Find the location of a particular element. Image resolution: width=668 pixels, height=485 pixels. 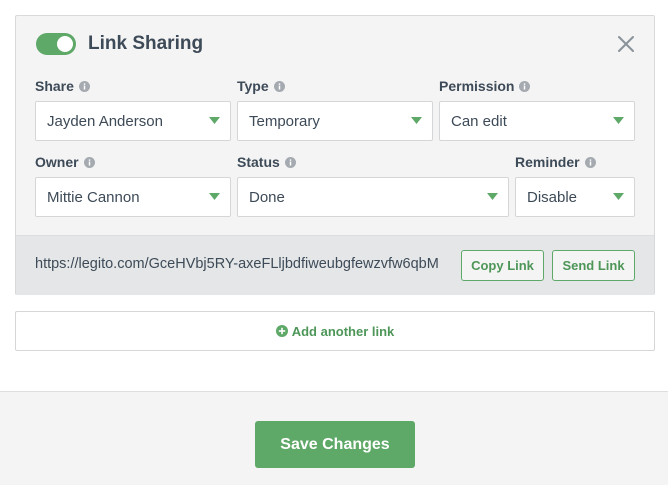

share-field: Share Jayden Anderson is located at coordinates (133, 109).